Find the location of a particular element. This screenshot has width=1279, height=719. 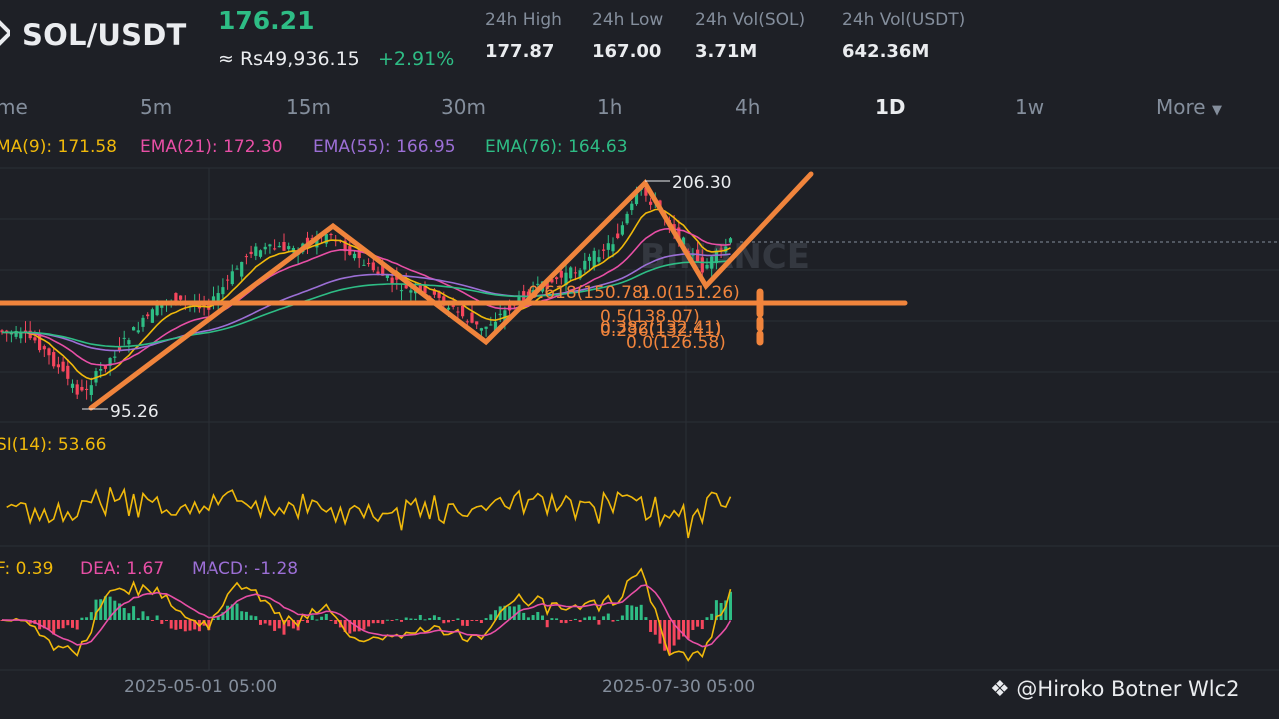

tab-15m: 15m is located at coordinates (308, 107).